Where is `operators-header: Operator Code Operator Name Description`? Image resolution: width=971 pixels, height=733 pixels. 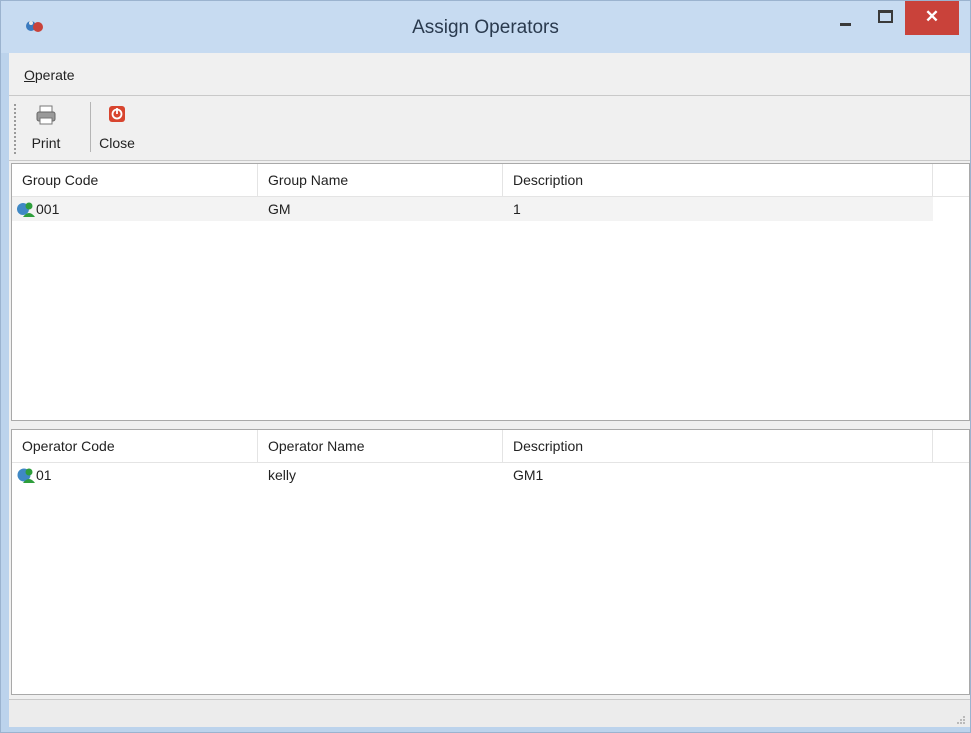 operators-header: Operator Code Operator Name Description is located at coordinates (490, 446).